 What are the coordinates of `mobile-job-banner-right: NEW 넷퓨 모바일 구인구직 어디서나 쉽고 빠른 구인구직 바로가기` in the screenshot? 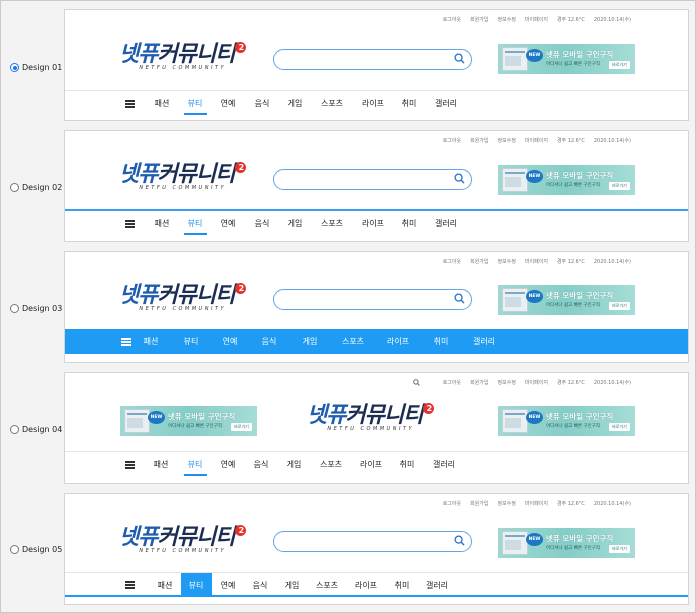 It's located at (566, 421).